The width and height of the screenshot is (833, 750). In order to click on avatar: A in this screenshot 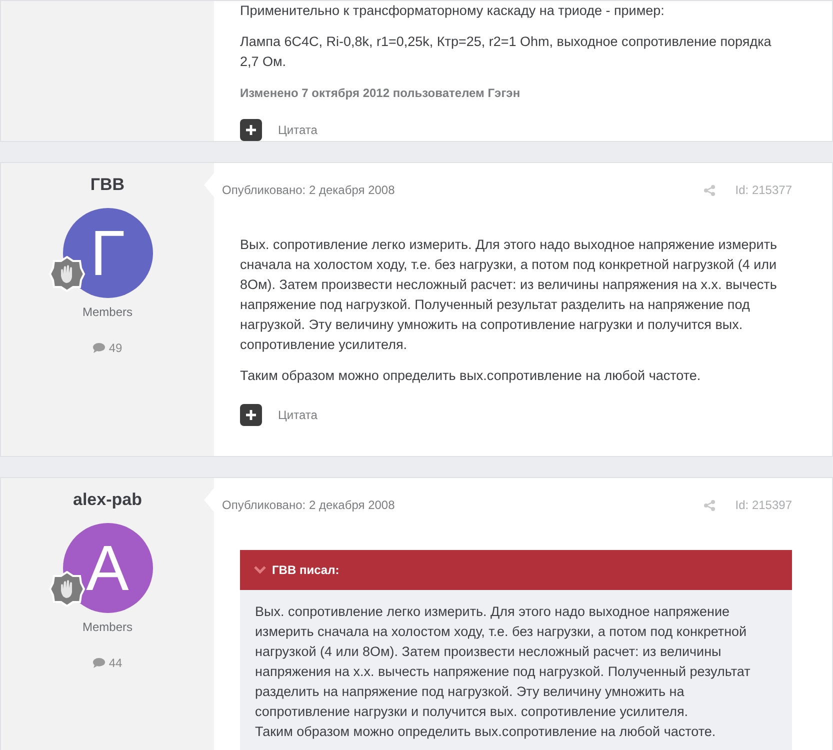, I will do `click(107, 568)`.